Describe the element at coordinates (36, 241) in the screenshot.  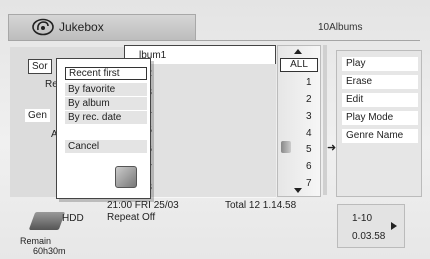
I see `remain-label: Remain` at that location.